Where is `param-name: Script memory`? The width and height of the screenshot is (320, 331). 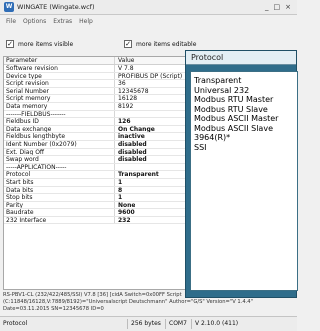 param-name: Script memory is located at coordinates (59, 98).